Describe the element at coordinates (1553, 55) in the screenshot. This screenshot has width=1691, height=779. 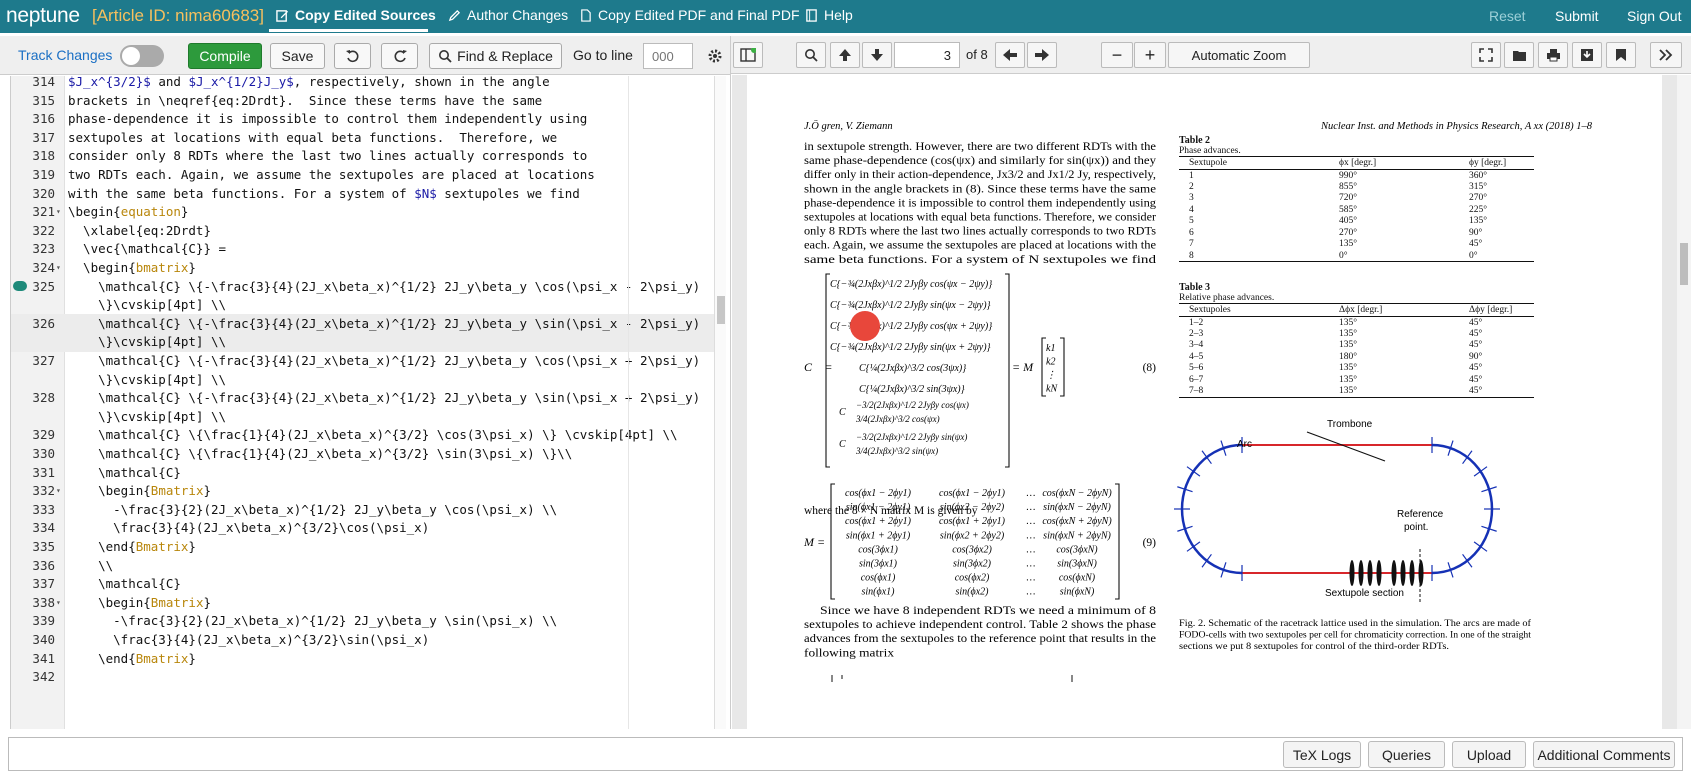
I see `print-button` at that location.